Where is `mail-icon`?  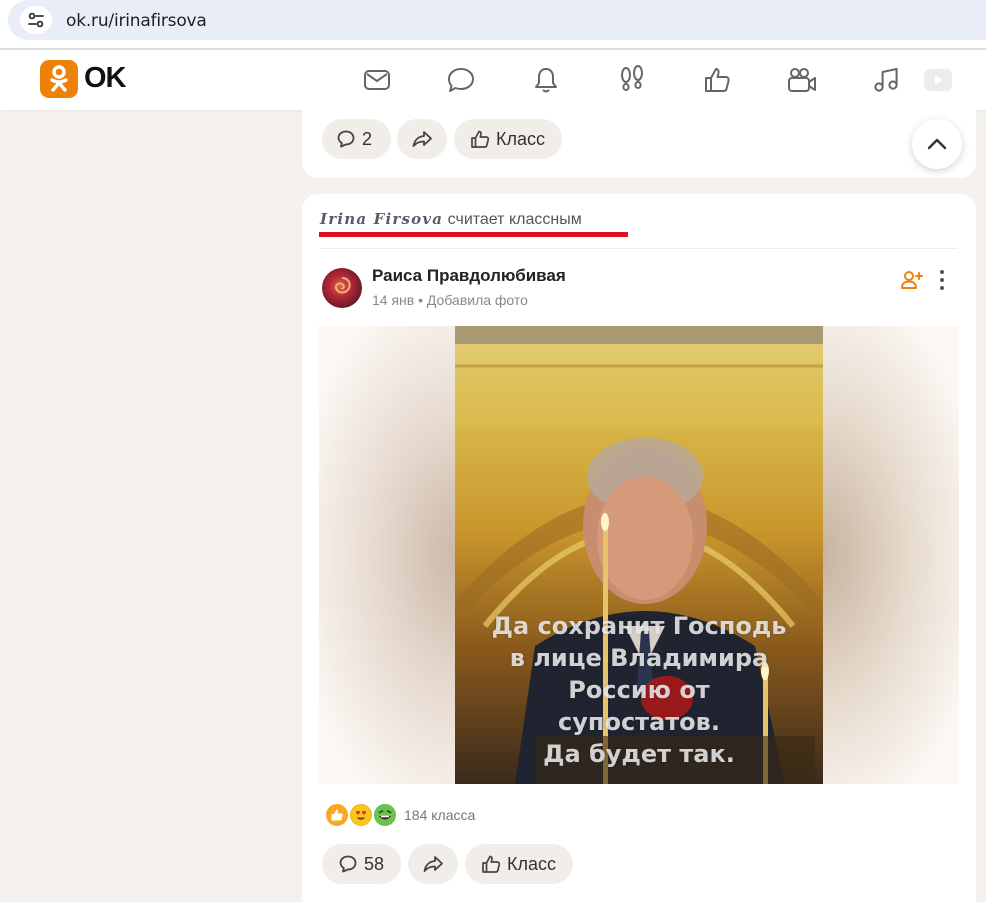 mail-icon is located at coordinates (377, 80).